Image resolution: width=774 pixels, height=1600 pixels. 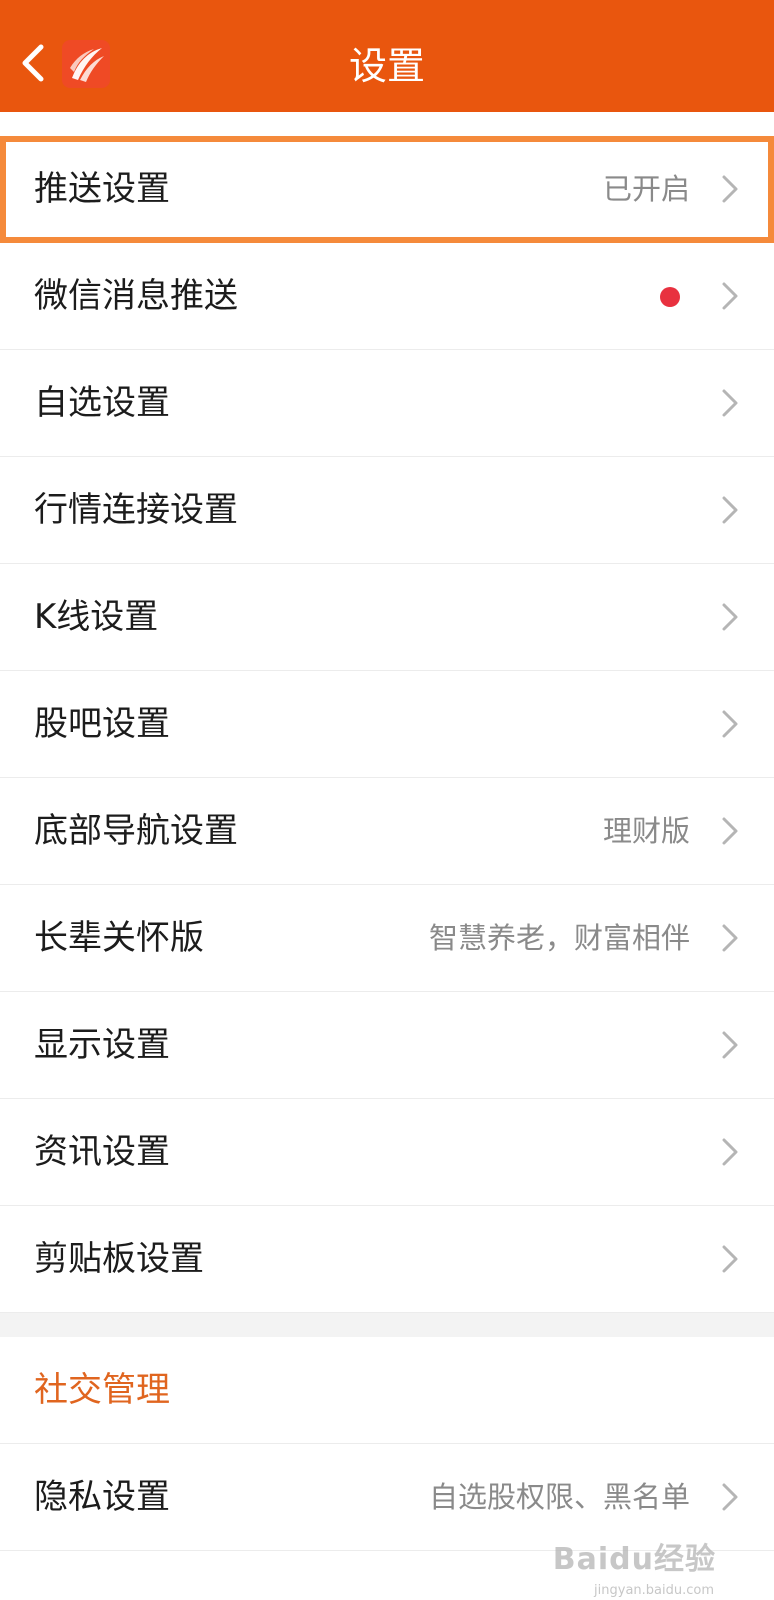 I want to click on settings-row-7: 底部导航设置 理财版, so click(x=387, y=831).